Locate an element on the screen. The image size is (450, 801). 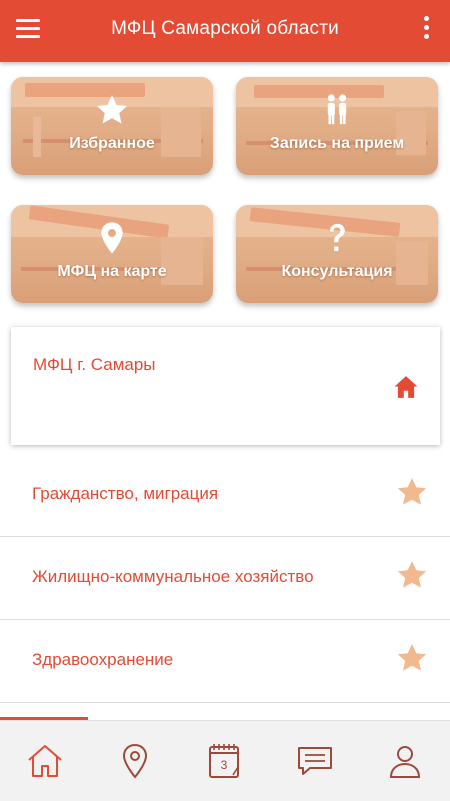
more-options-icon is located at coordinates (427, 30).